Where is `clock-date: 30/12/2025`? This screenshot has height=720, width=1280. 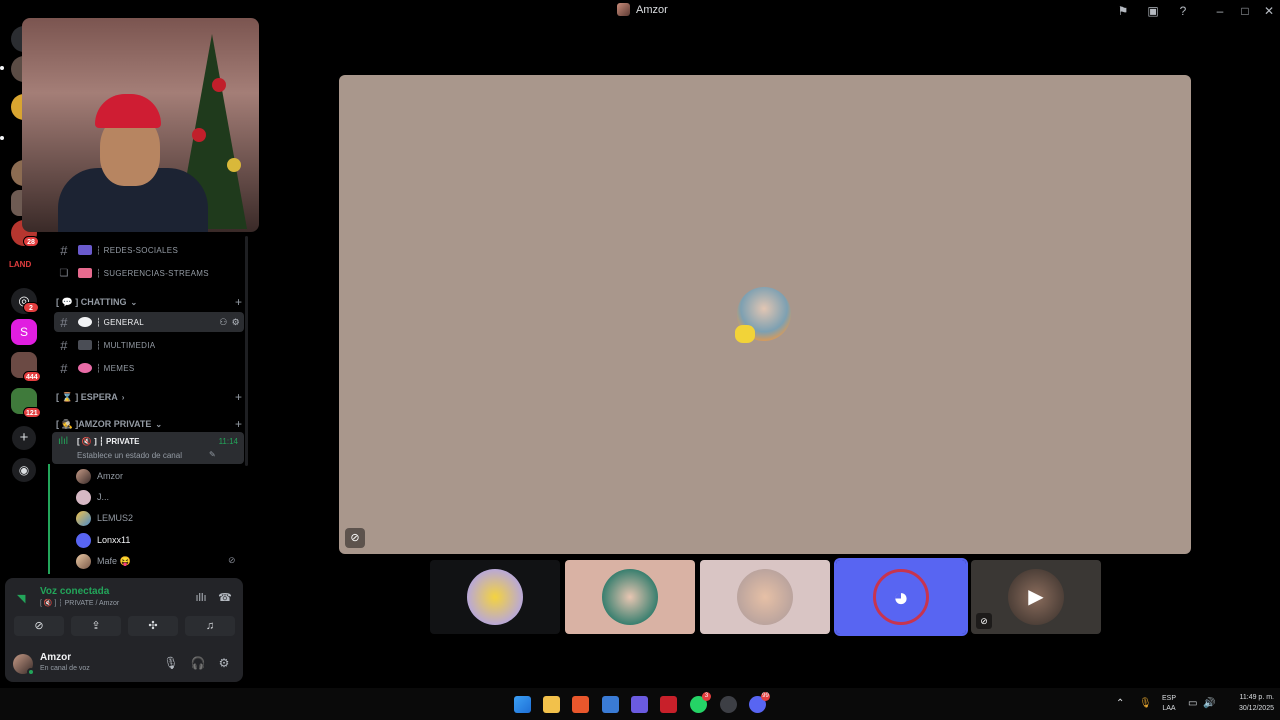 clock-date: 30/12/2025 is located at coordinates (1248, 708).